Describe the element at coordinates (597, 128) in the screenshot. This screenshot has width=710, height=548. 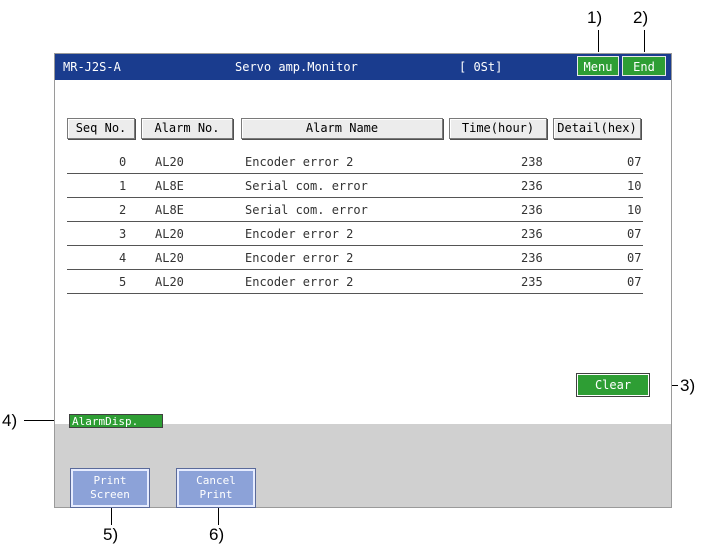
I see `header-detail-hex: Detail(hex)` at that location.